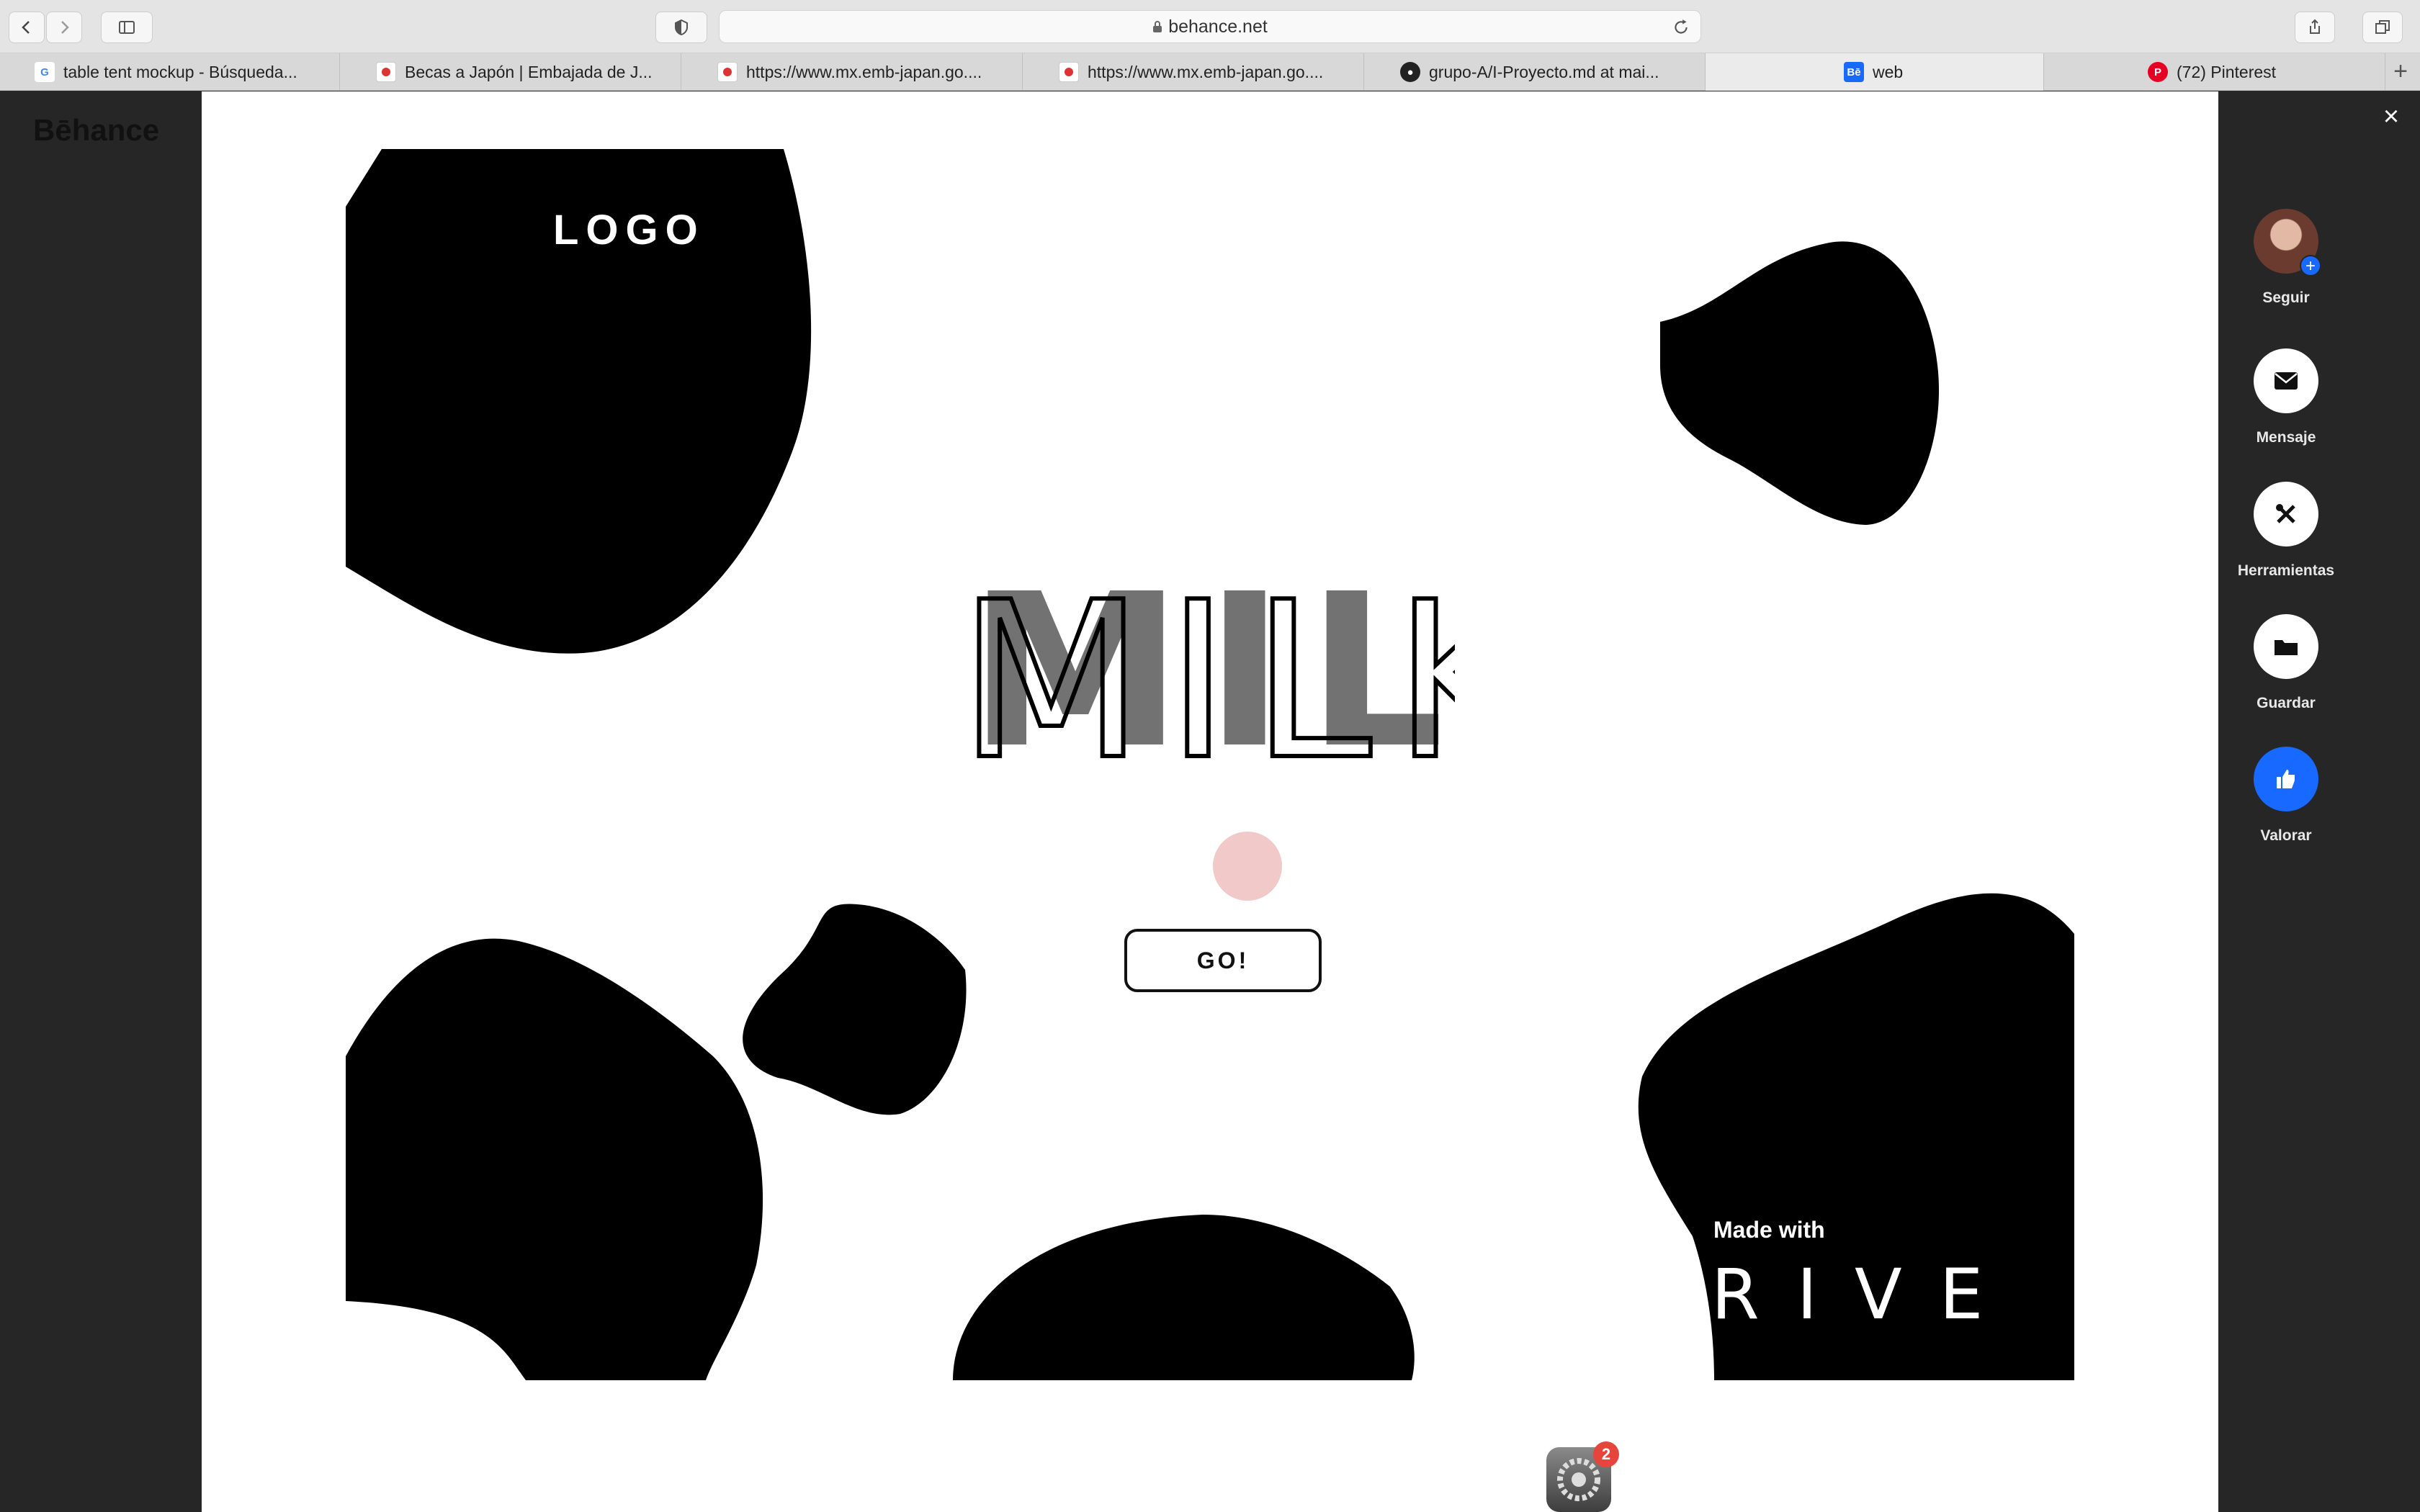 The image size is (2420, 1512). Describe the element at coordinates (2227, 71) in the screenshot. I see `tab-label: (72) Pinterest` at that location.